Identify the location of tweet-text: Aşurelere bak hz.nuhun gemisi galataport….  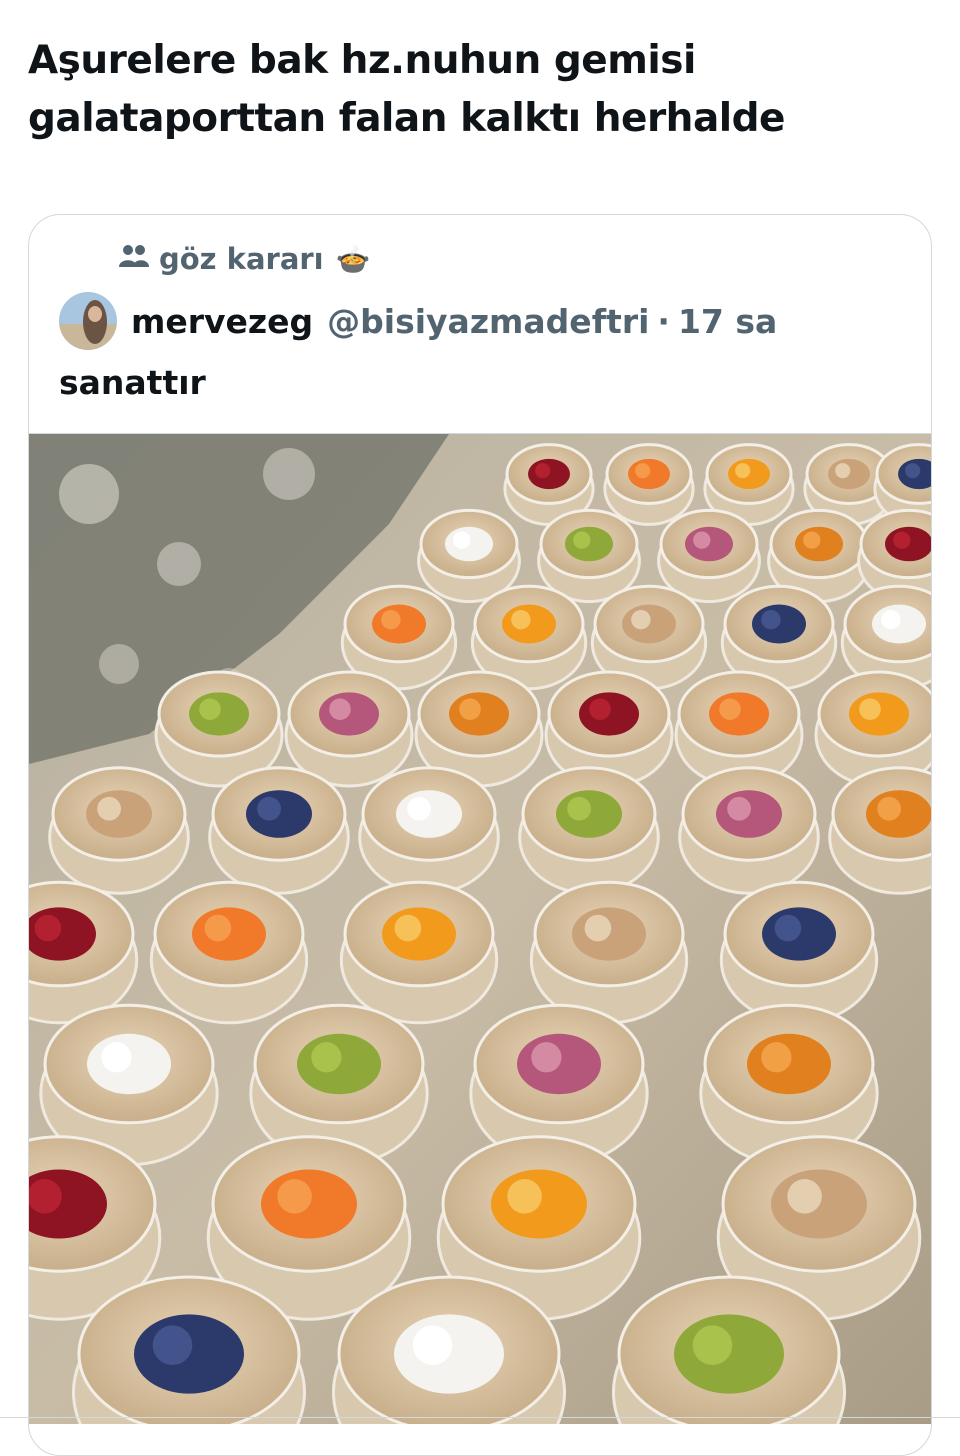
(478, 90).